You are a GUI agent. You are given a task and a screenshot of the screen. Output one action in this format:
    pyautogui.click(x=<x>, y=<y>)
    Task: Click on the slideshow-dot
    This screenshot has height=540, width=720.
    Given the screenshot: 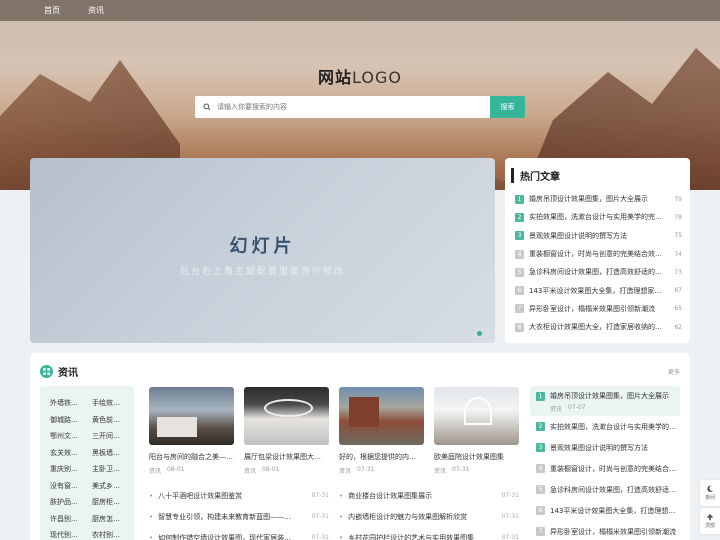 What is the action you would take?
    pyautogui.click(x=479, y=333)
    